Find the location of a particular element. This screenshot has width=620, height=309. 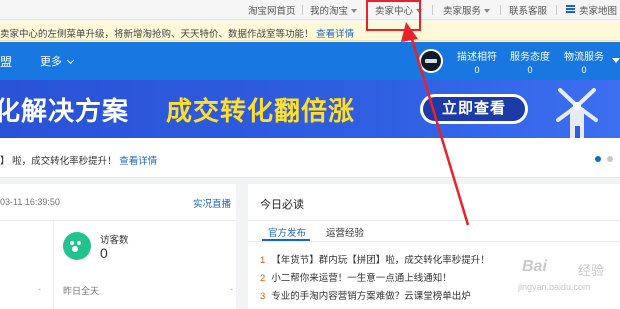

visitors-icon is located at coordinates (77, 246).